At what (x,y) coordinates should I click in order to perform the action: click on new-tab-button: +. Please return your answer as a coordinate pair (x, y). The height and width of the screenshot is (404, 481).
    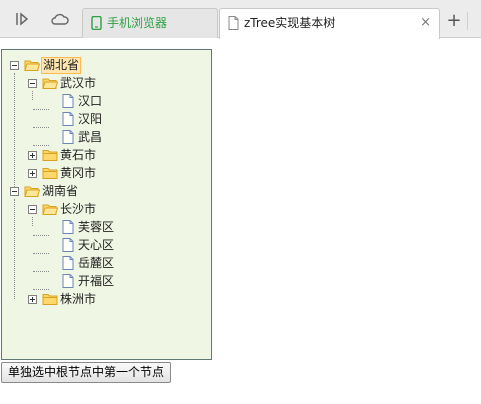
    Looking at the image, I should click on (454, 22).